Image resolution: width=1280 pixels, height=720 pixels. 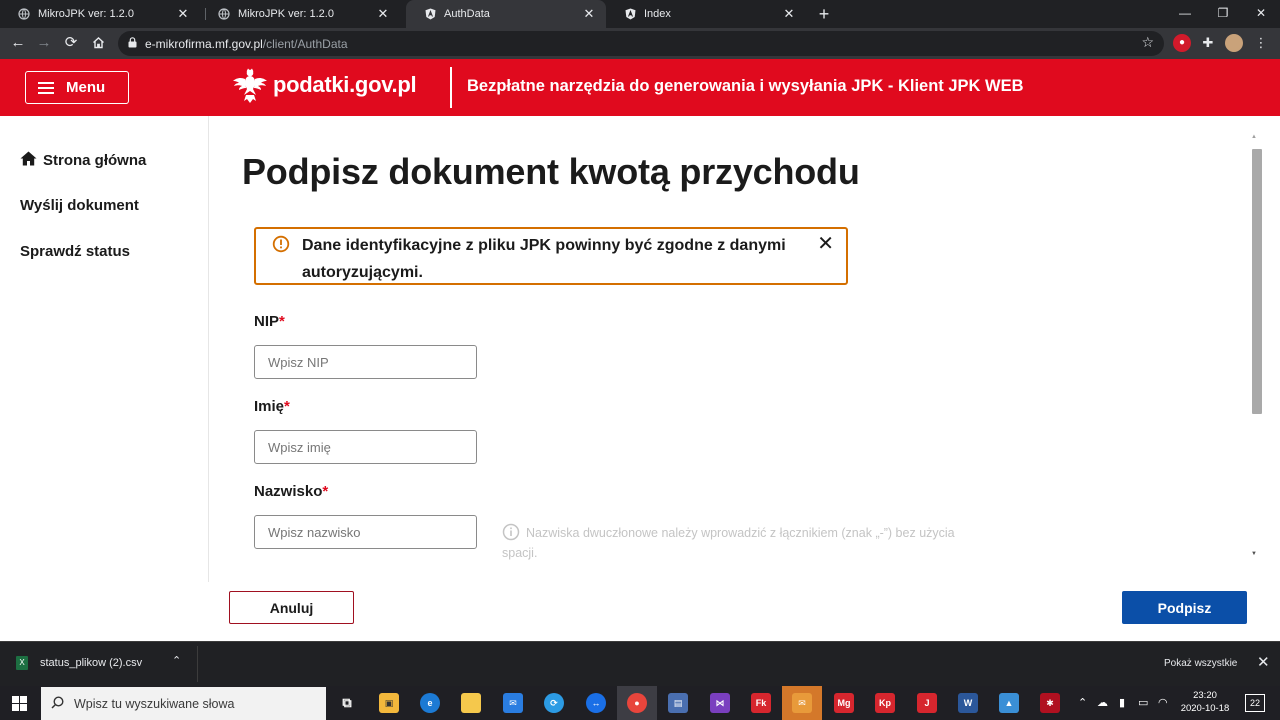 I want to click on word-icon: W, so click(x=968, y=703).